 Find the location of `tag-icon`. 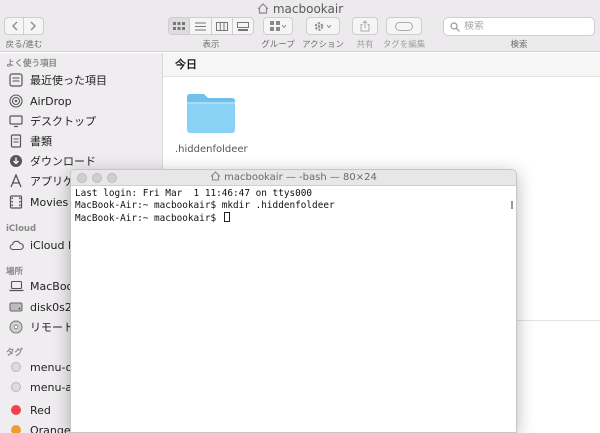

tag-icon is located at coordinates (404, 26).